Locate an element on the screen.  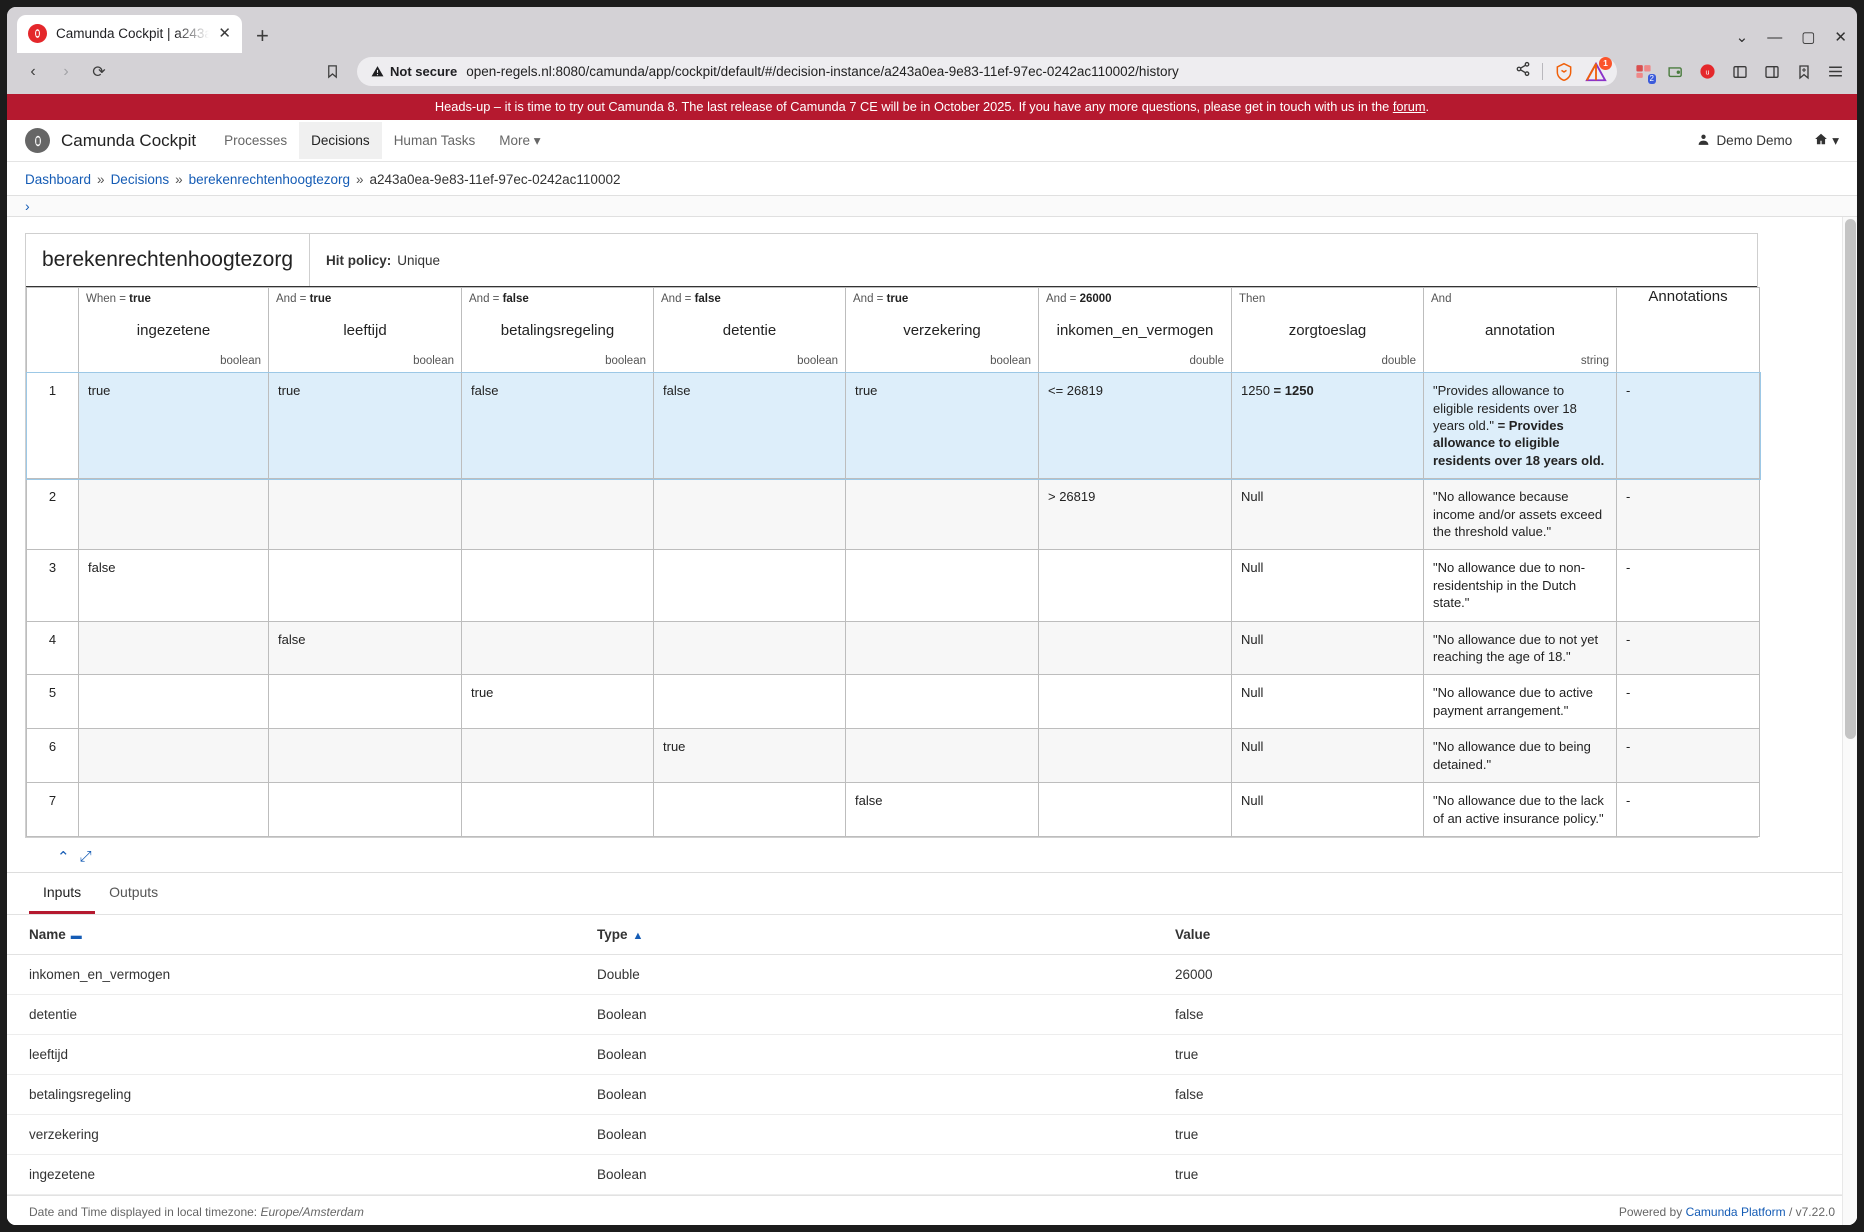
brave-rewards-icon: 1 is located at coordinates (1598, 69).